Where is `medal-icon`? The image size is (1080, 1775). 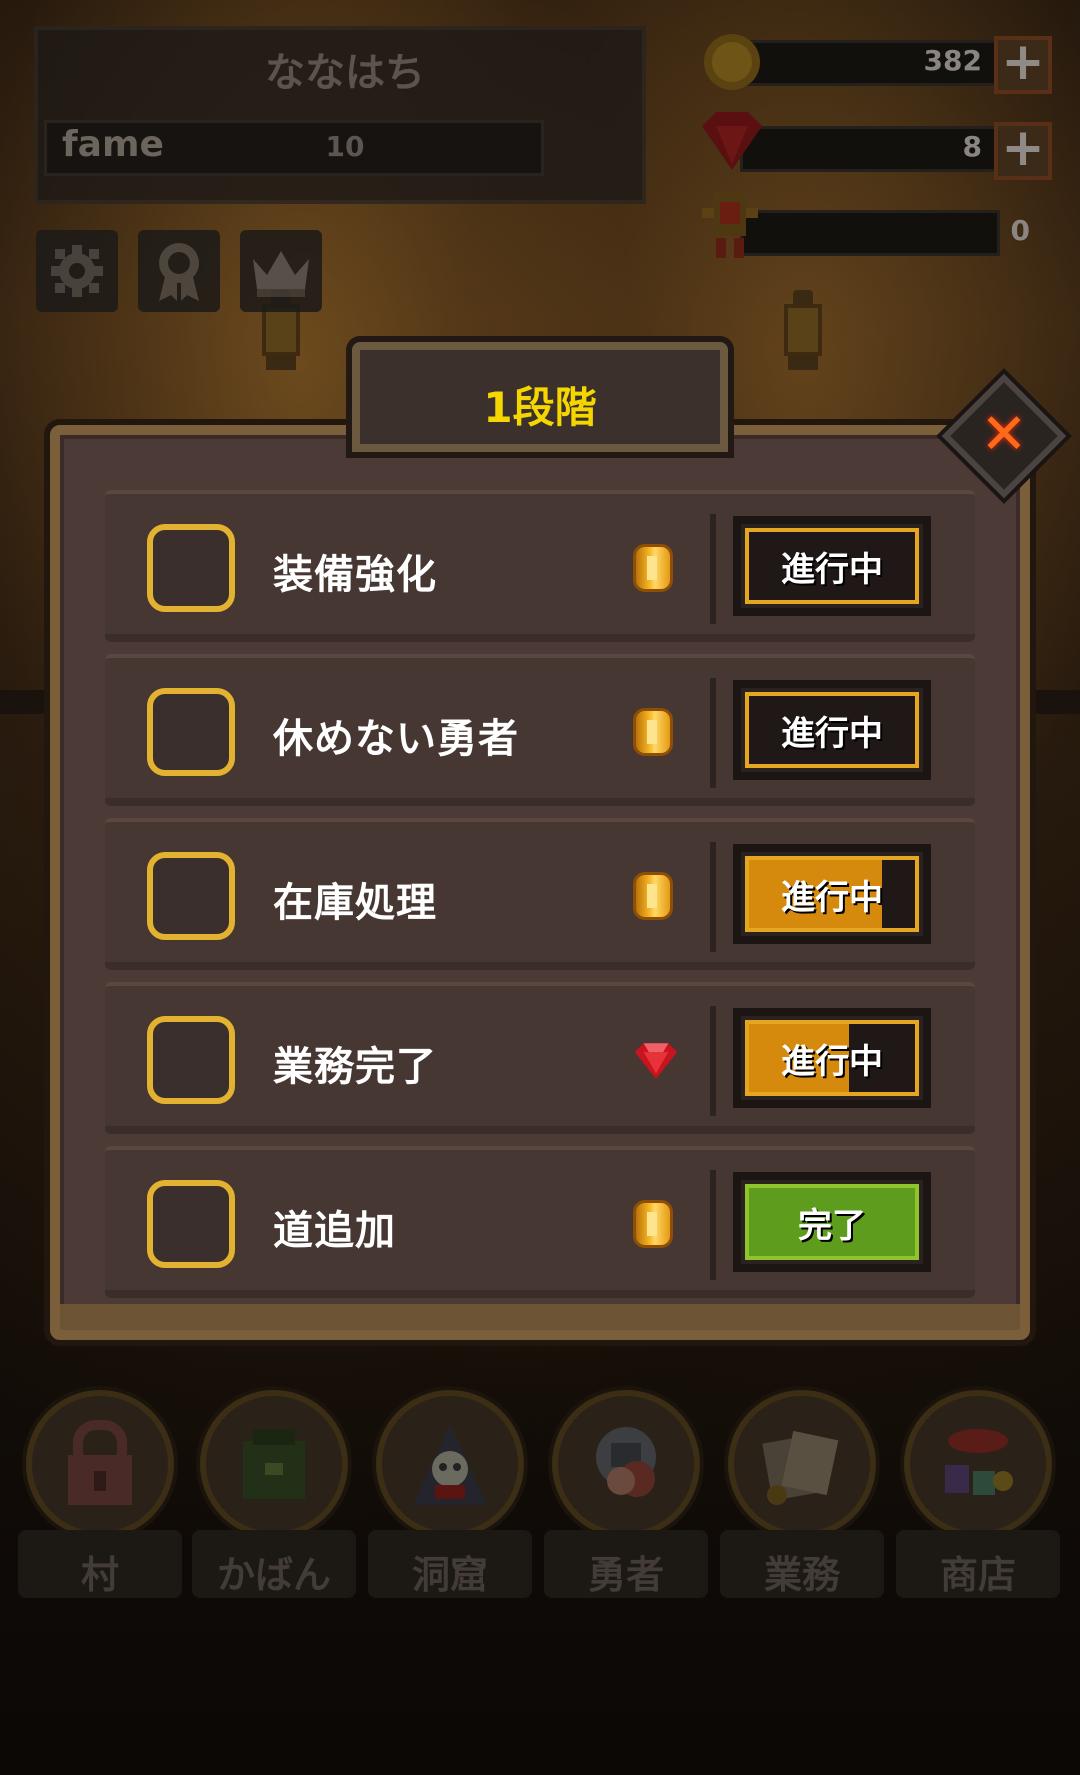
medal-icon is located at coordinates (730, 225).